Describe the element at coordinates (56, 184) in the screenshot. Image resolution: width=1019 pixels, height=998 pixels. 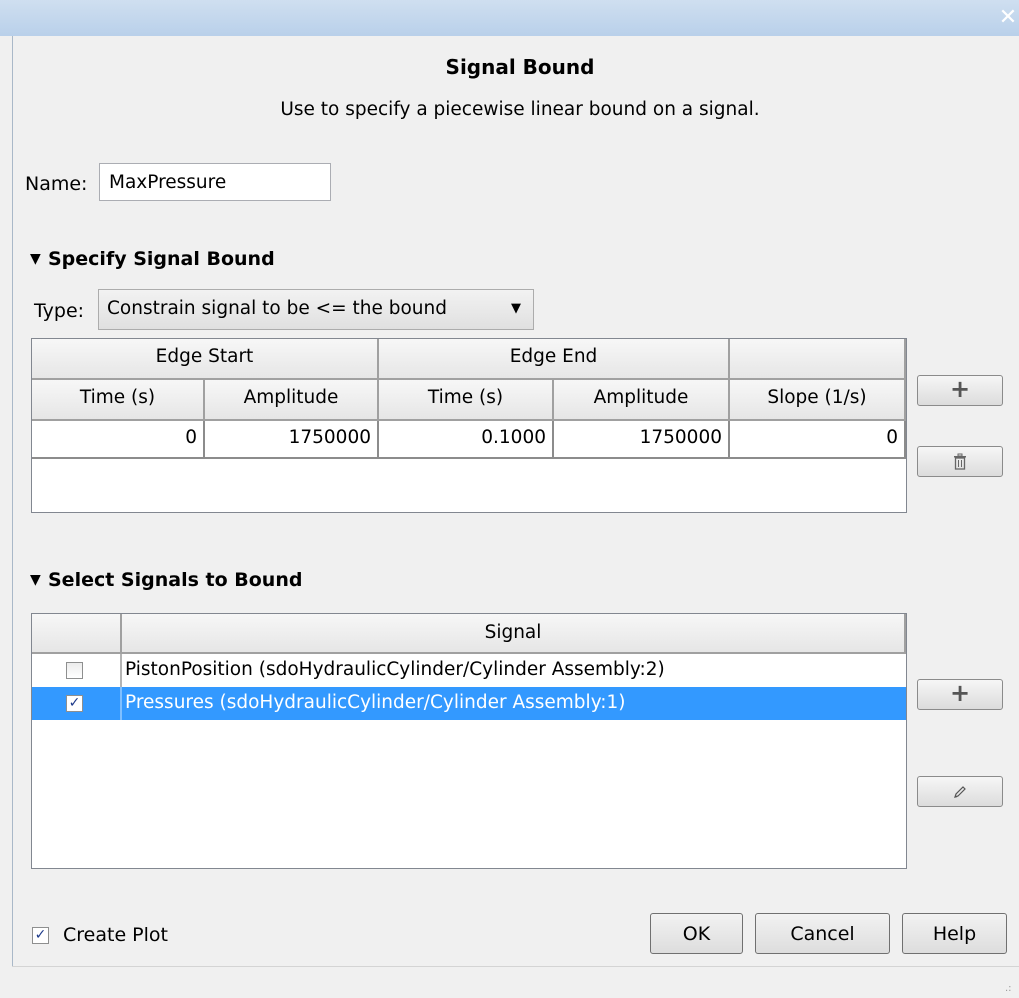
I see `name-label: Name:` at that location.